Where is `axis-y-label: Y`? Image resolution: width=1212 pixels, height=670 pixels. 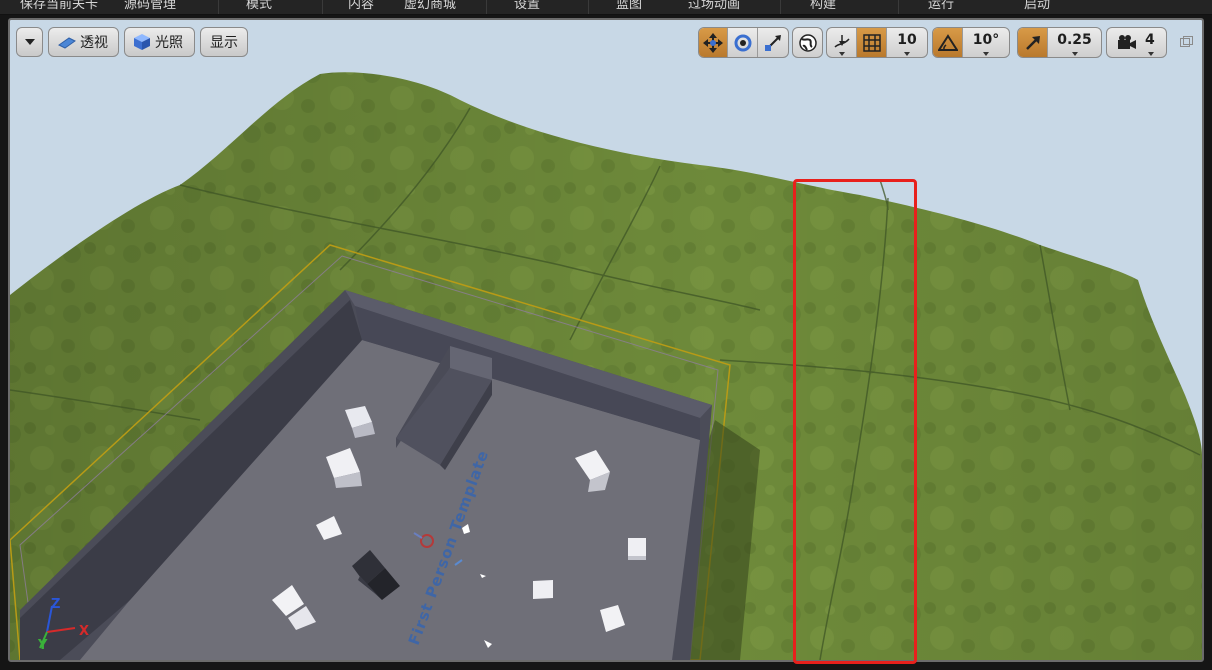
axis-y-label: Y is located at coordinates (43, 645).